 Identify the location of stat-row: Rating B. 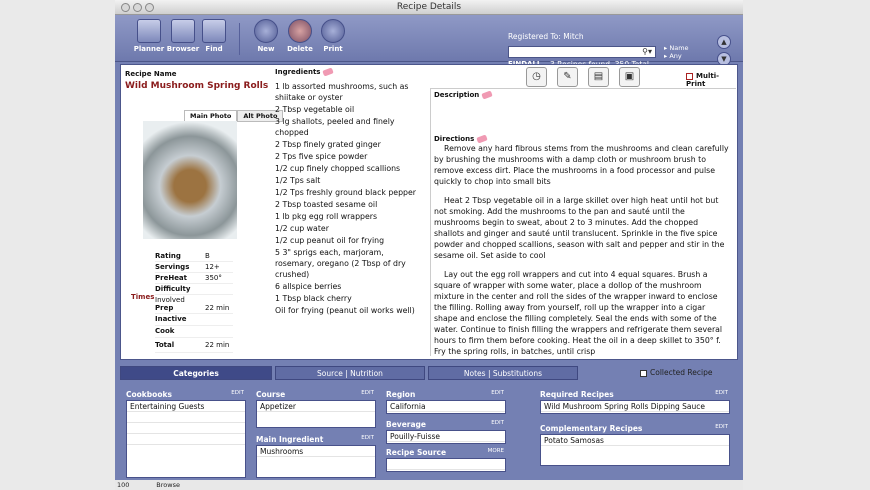
(194, 256).